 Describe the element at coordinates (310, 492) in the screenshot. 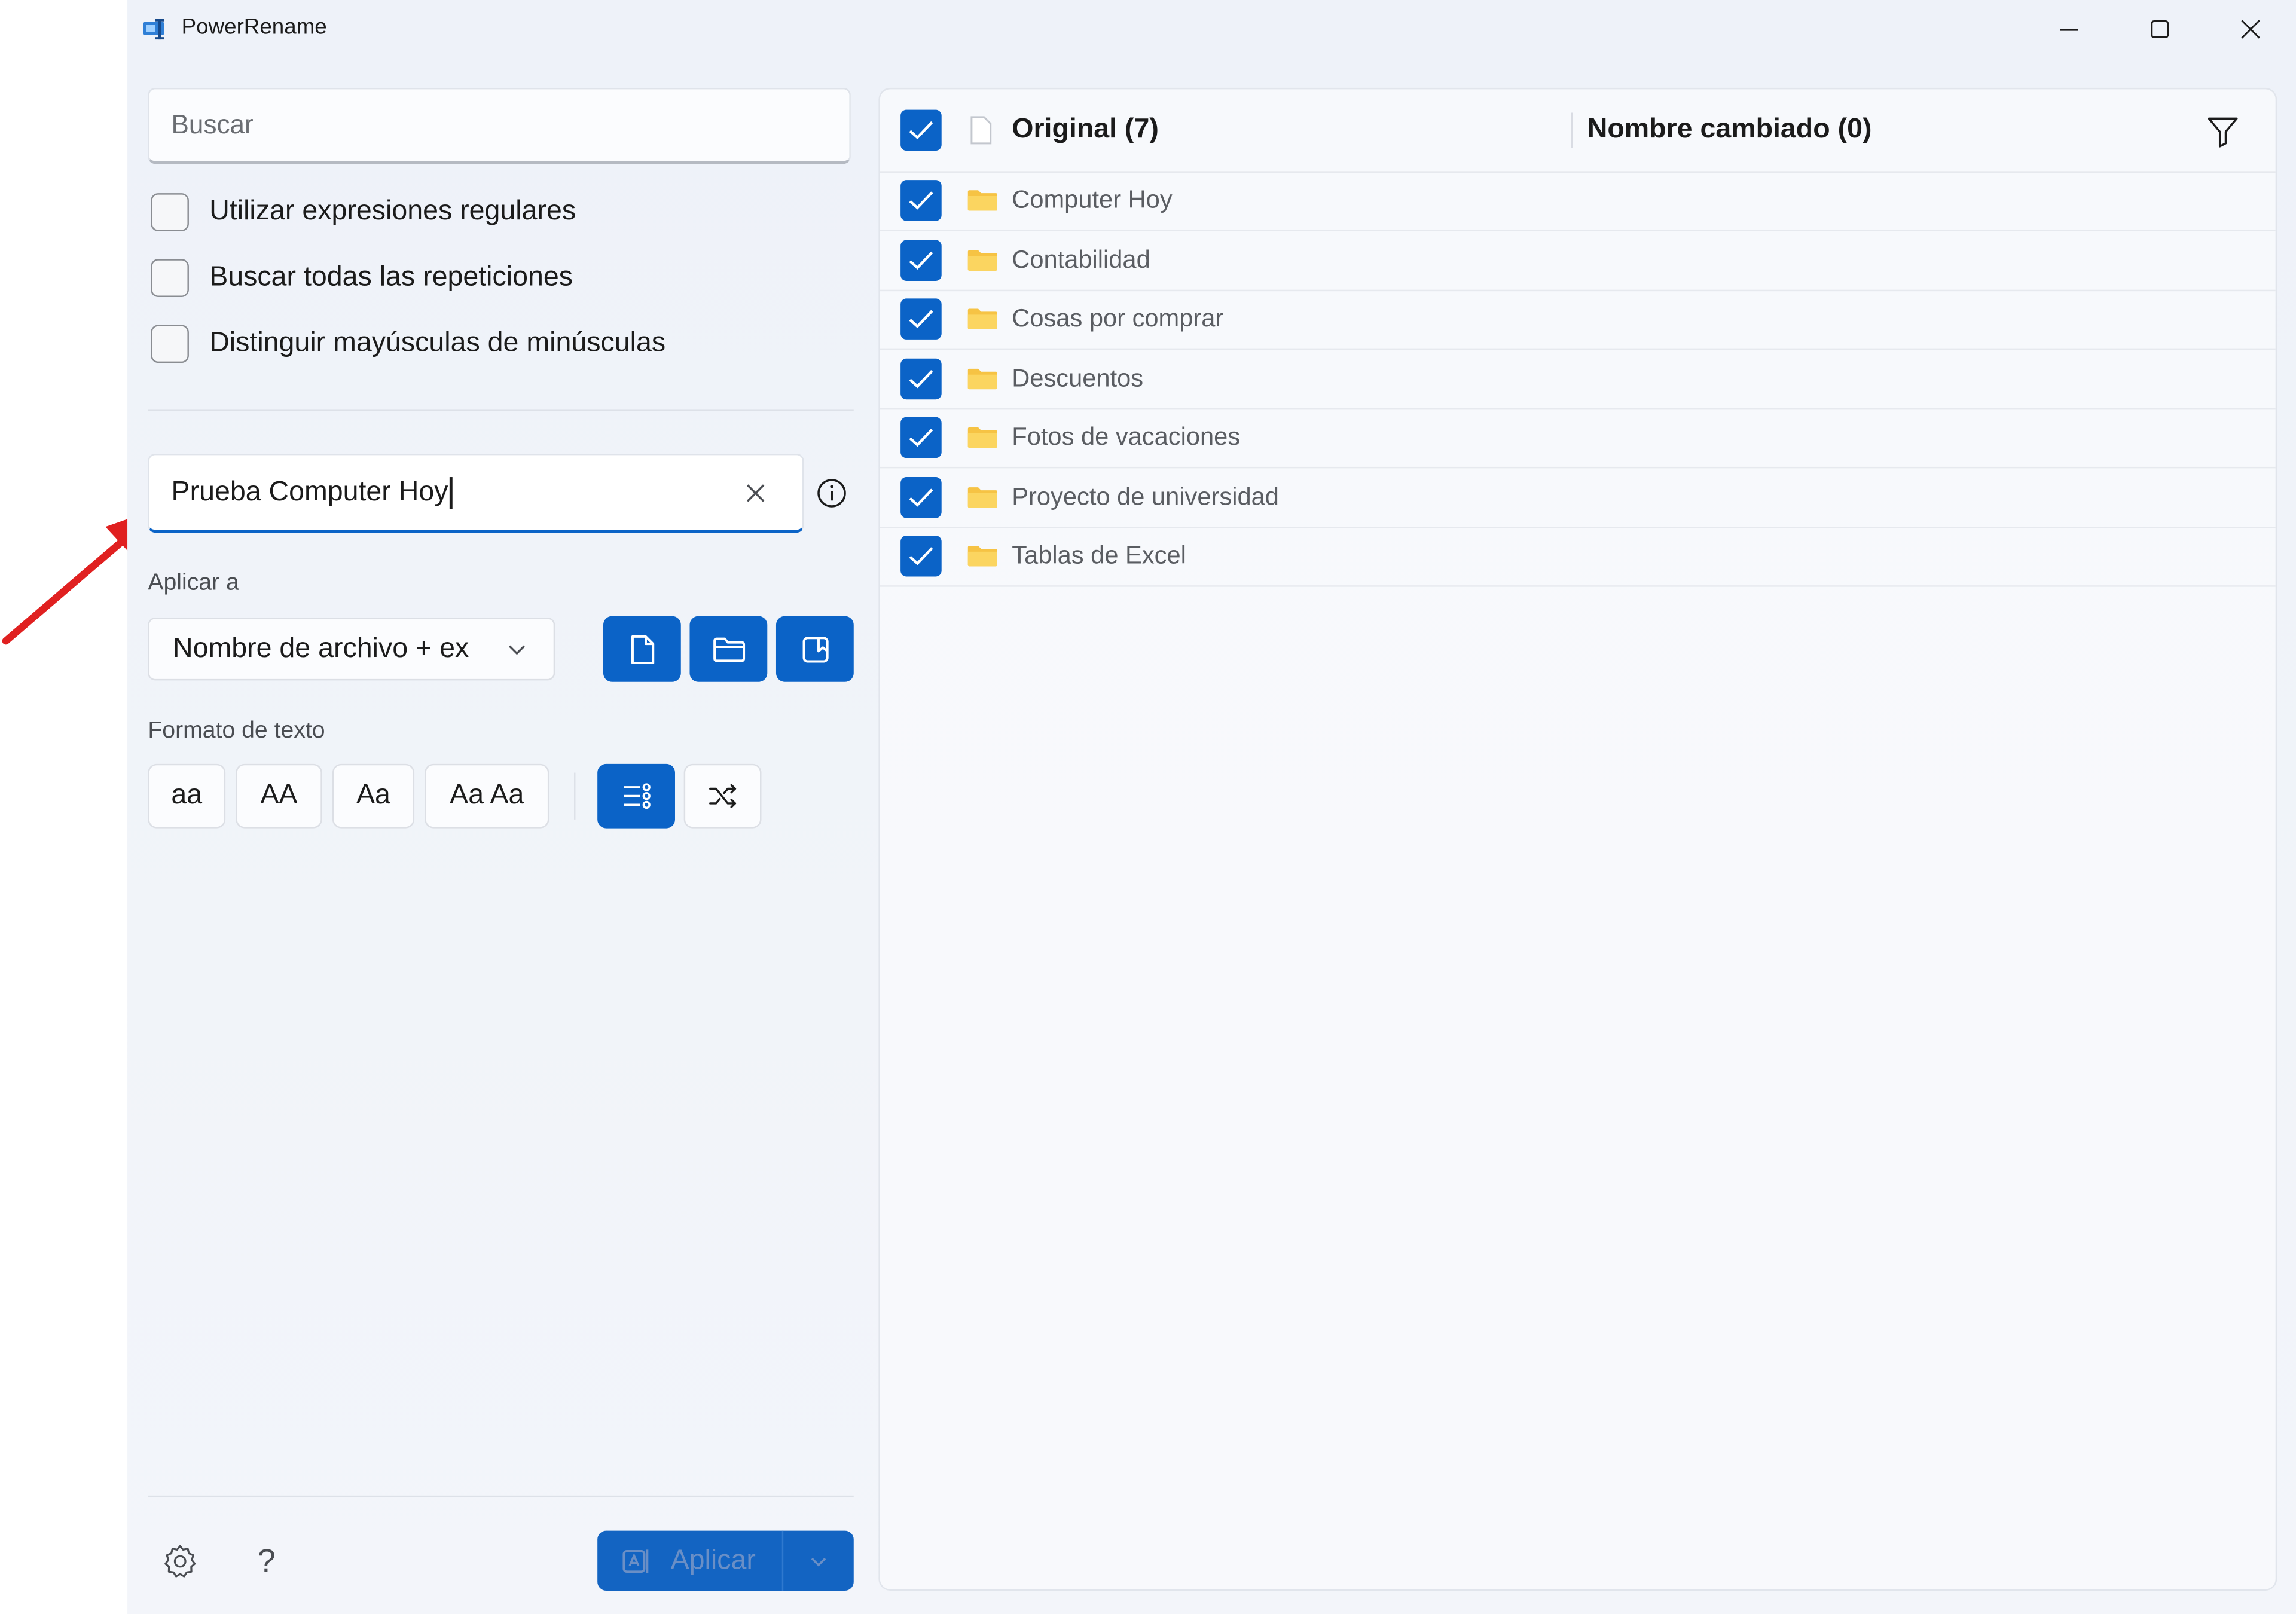

I see `replace-input: Prueba Computer Hoy` at that location.